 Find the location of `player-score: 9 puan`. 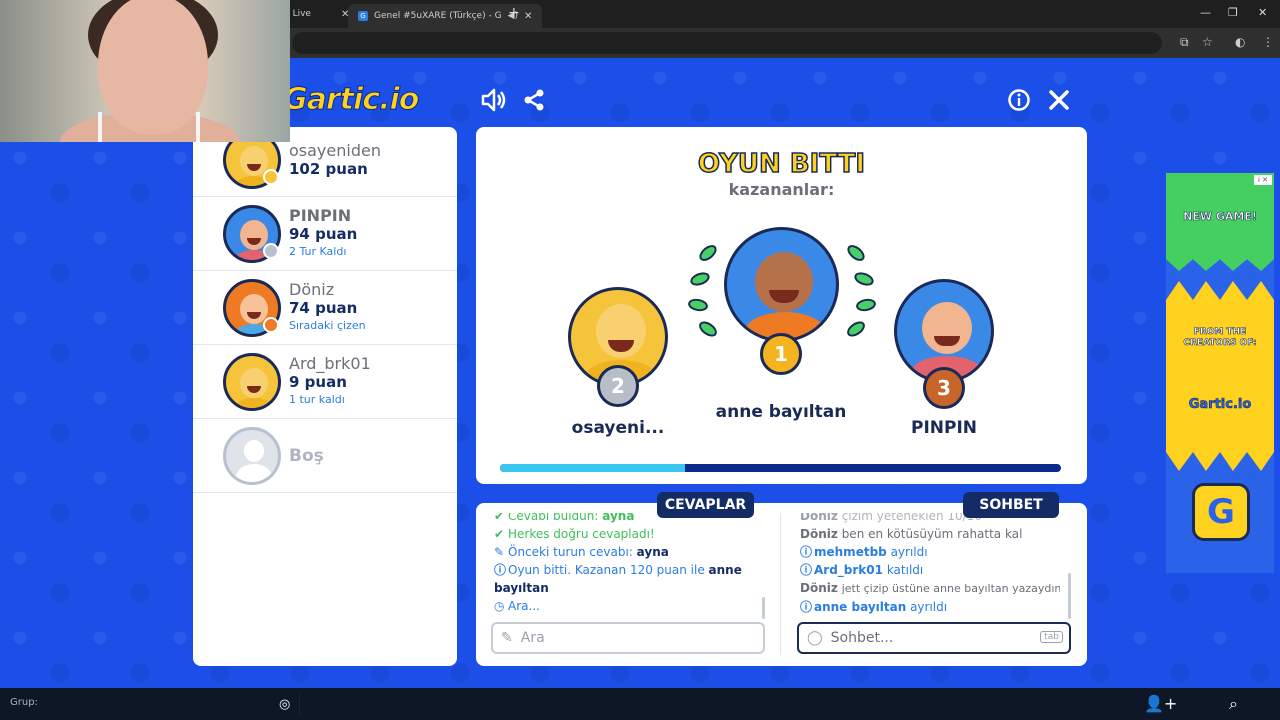

player-score: 9 puan is located at coordinates (318, 381).